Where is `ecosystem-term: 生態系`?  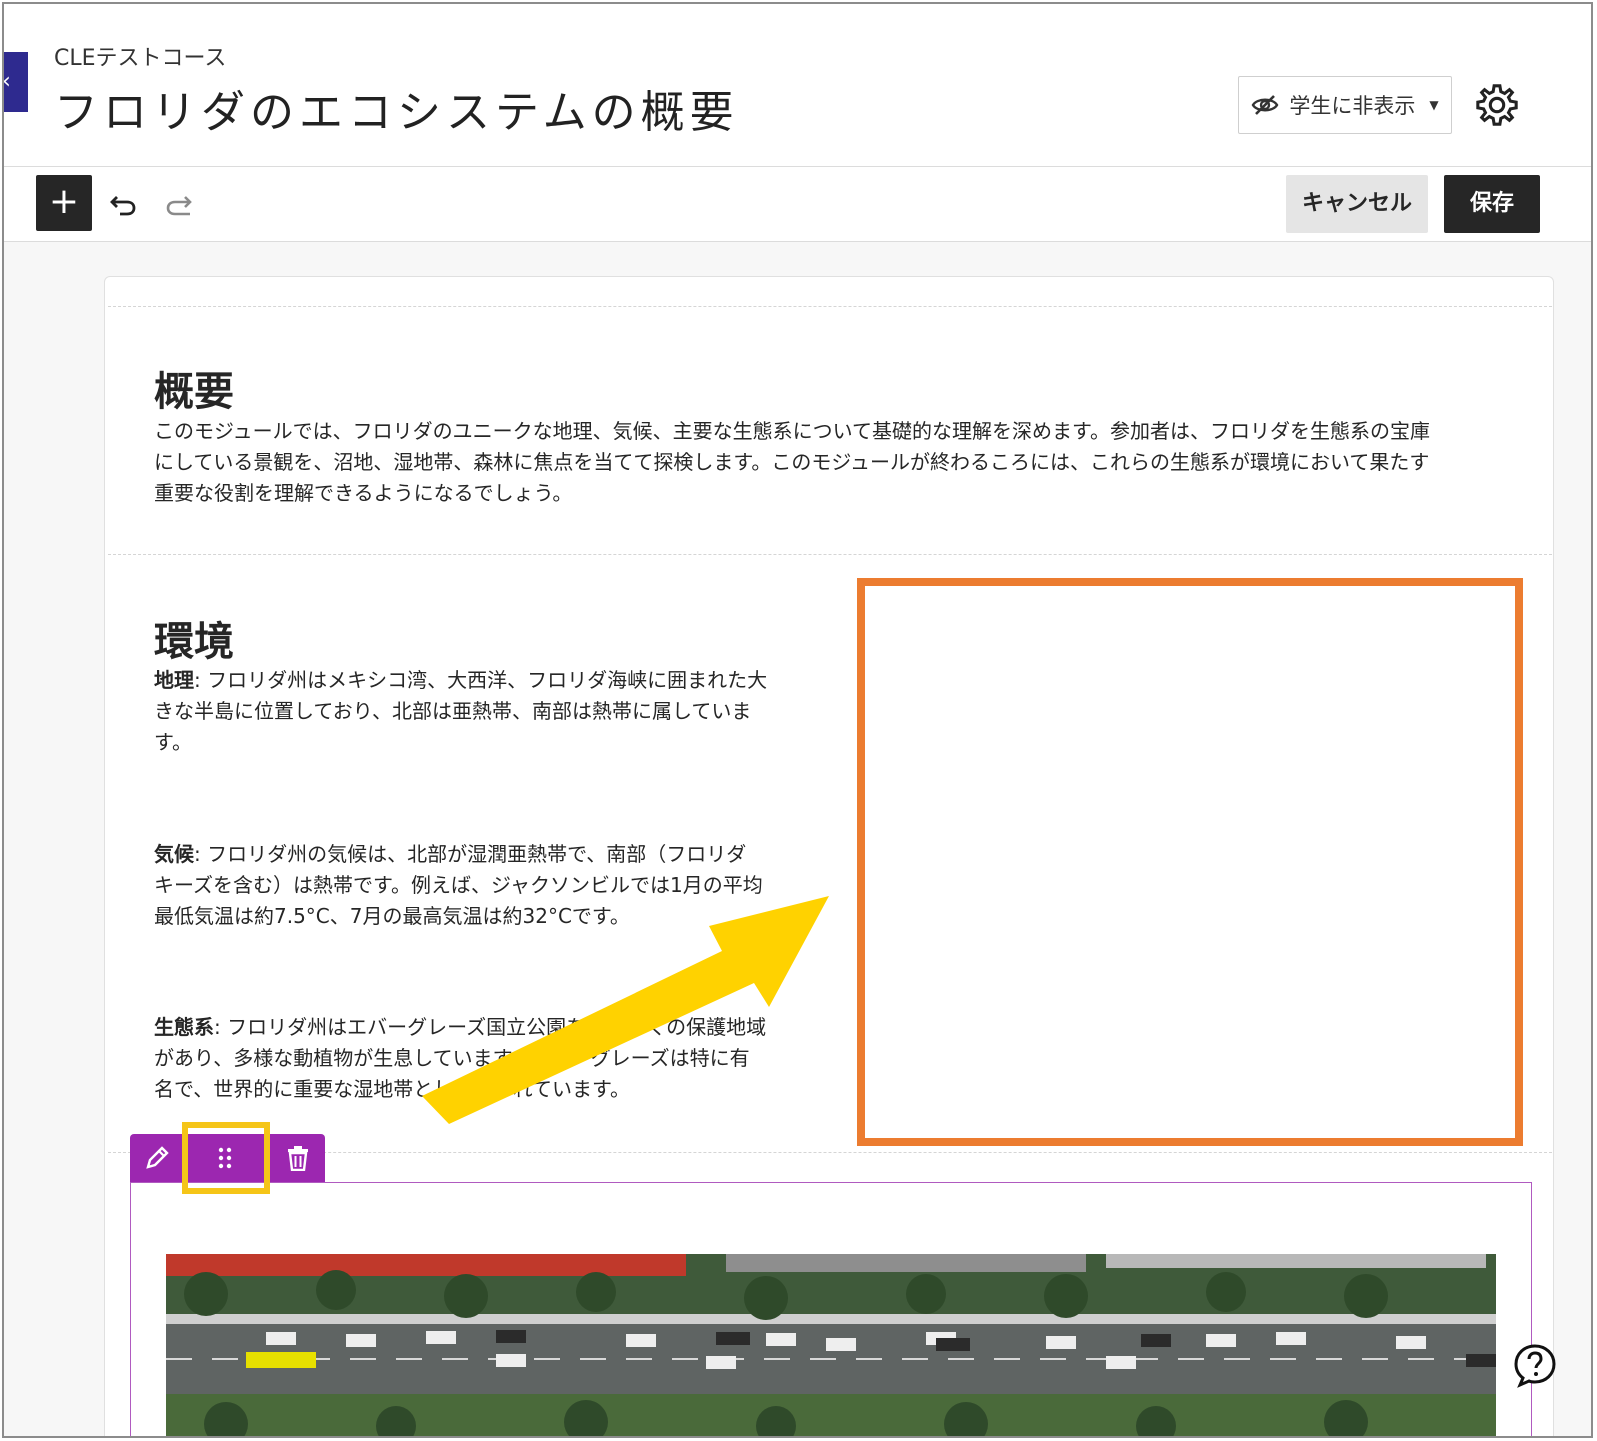 ecosystem-term: 生態系 is located at coordinates (184, 1027).